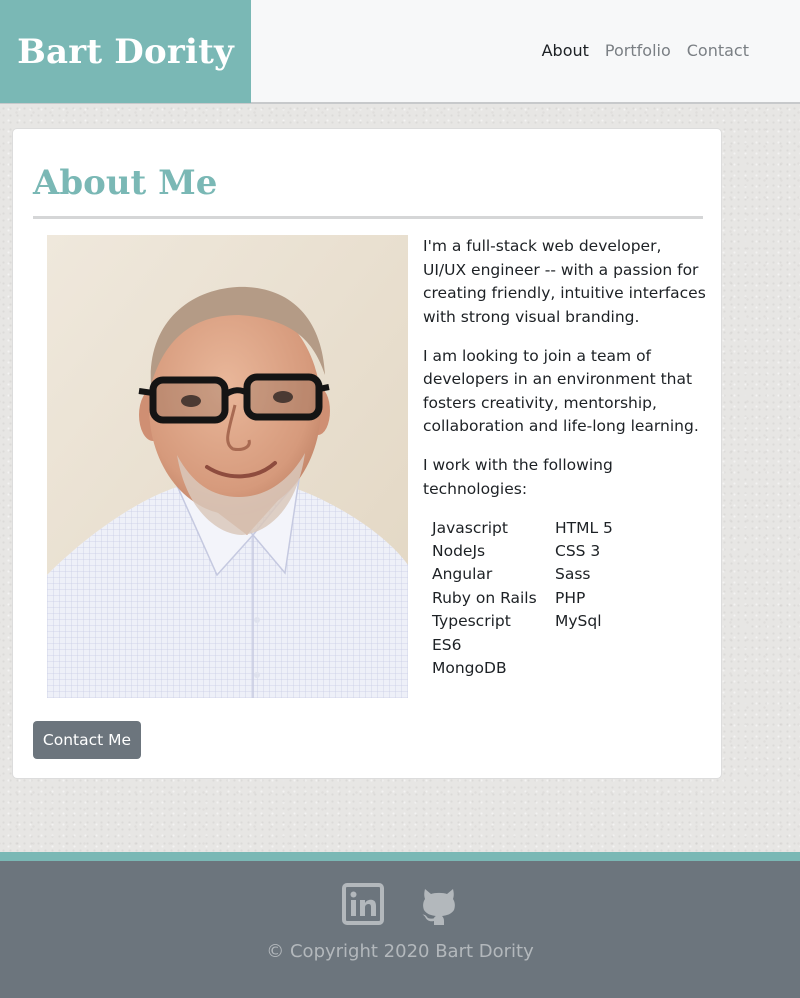 The image size is (800, 998). What do you see at coordinates (447, 644) in the screenshot?
I see `technology-item: ES6` at bounding box center [447, 644].